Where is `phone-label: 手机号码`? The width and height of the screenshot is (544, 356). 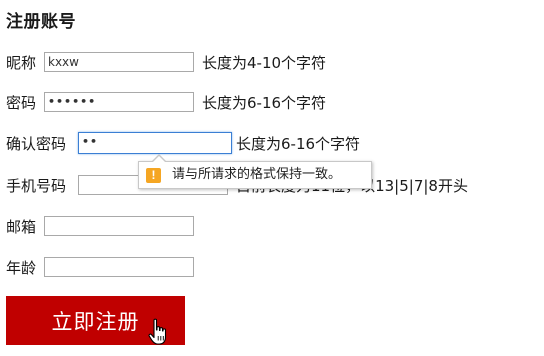 phone-label: 手机号码 is located at coordinates (36, 186).